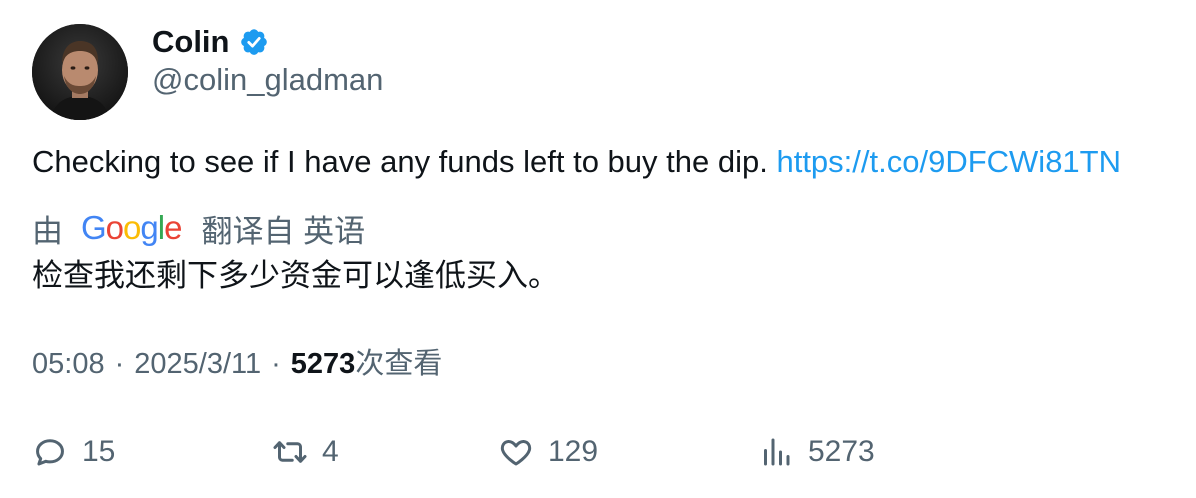 The height and width of the screenshot is (498, 1196). Describe the element at coordinates (841, 451) in the screenshot. I see `views-action-count: 5273` at that location.